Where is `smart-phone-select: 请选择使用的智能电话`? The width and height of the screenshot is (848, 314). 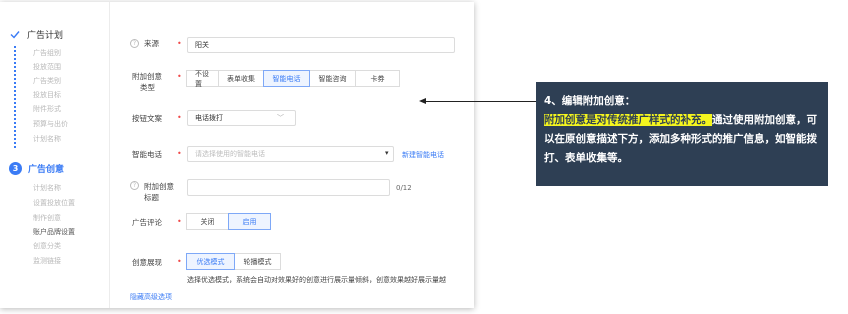 smart-phone-select: 请选择使用的智能电话 is located at coordinates (290, 154).